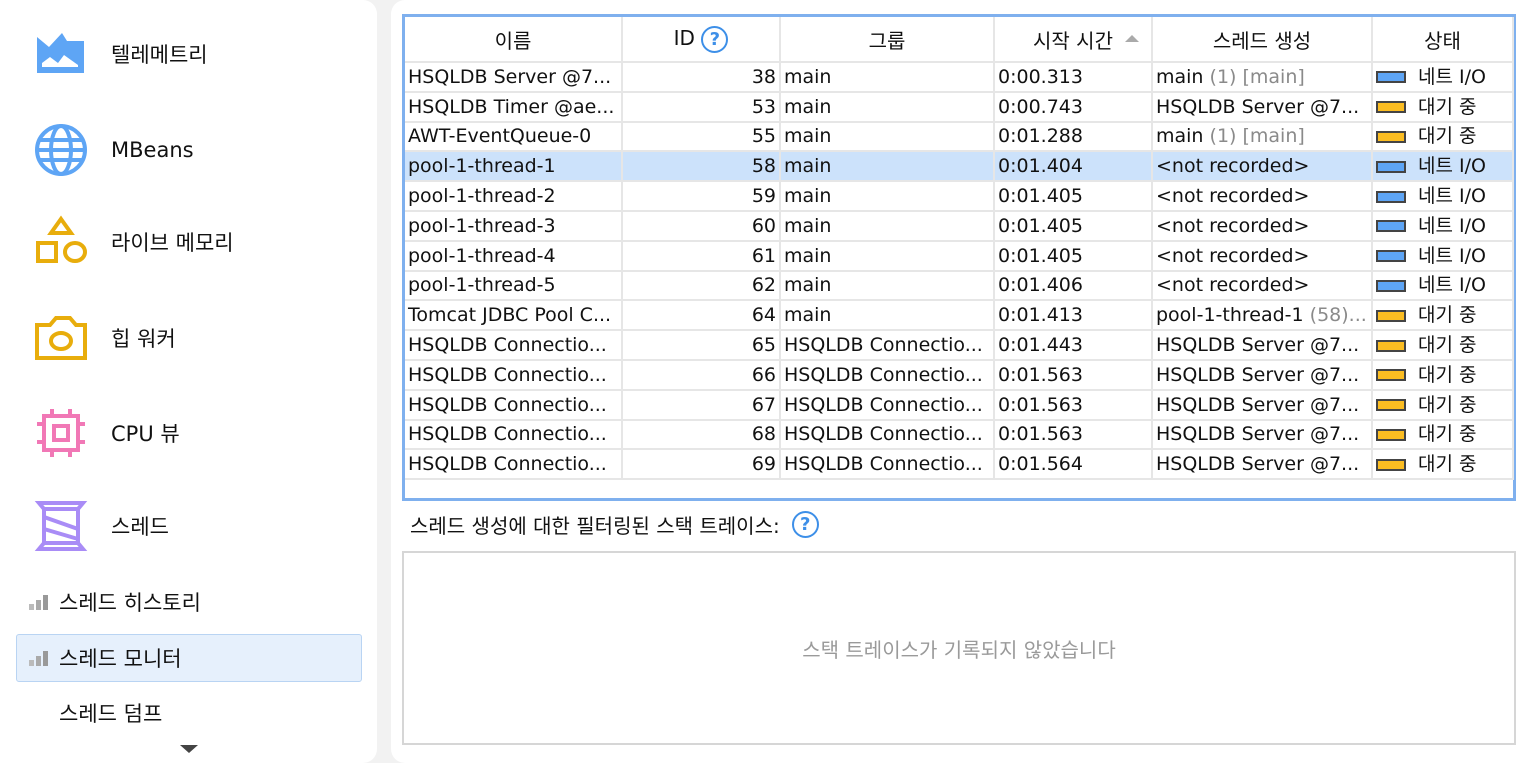  I want to click on sidebar-item-label: 스레드, so click(140, 527).